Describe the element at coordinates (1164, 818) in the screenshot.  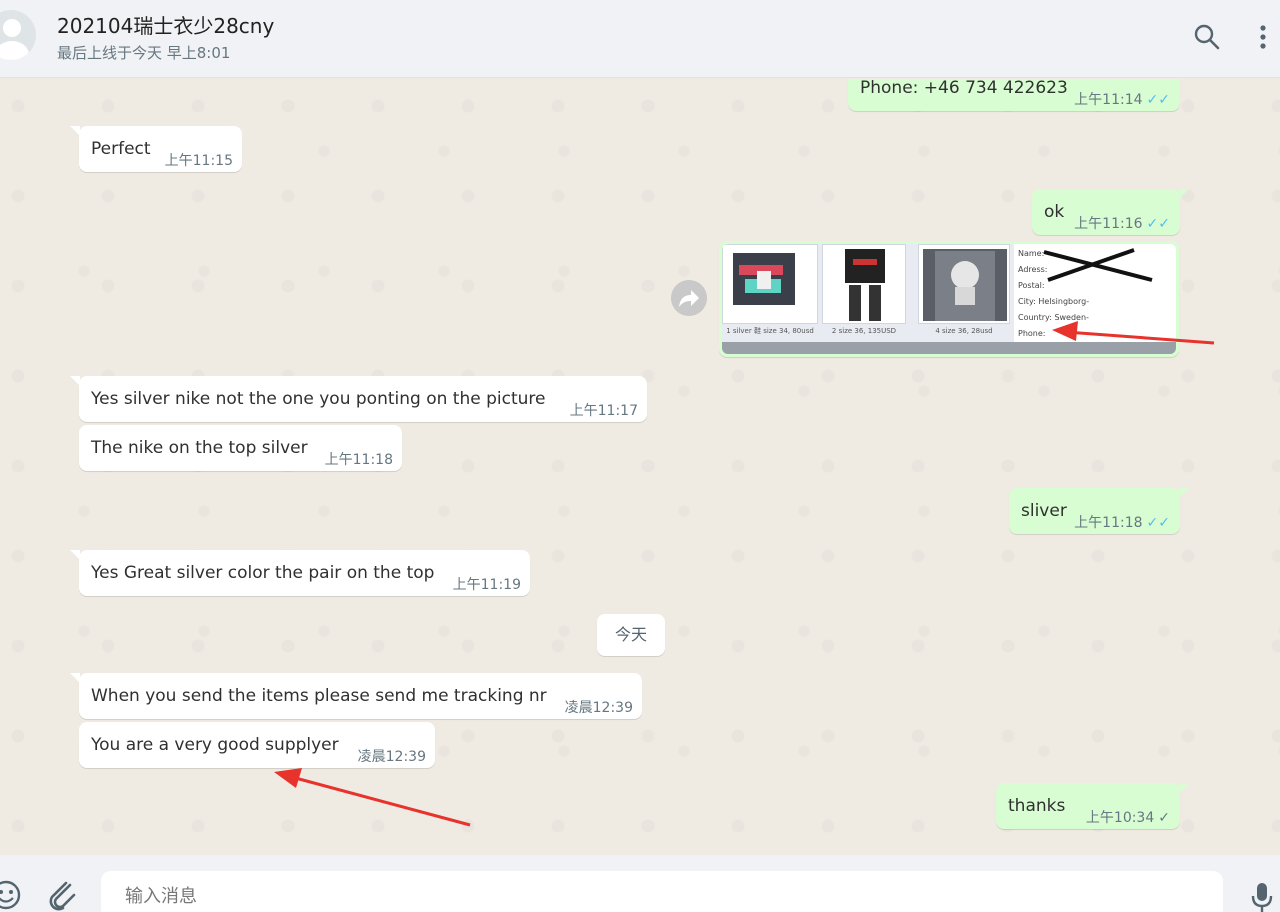
I see `sent-tick-icon: ✓` at that location.